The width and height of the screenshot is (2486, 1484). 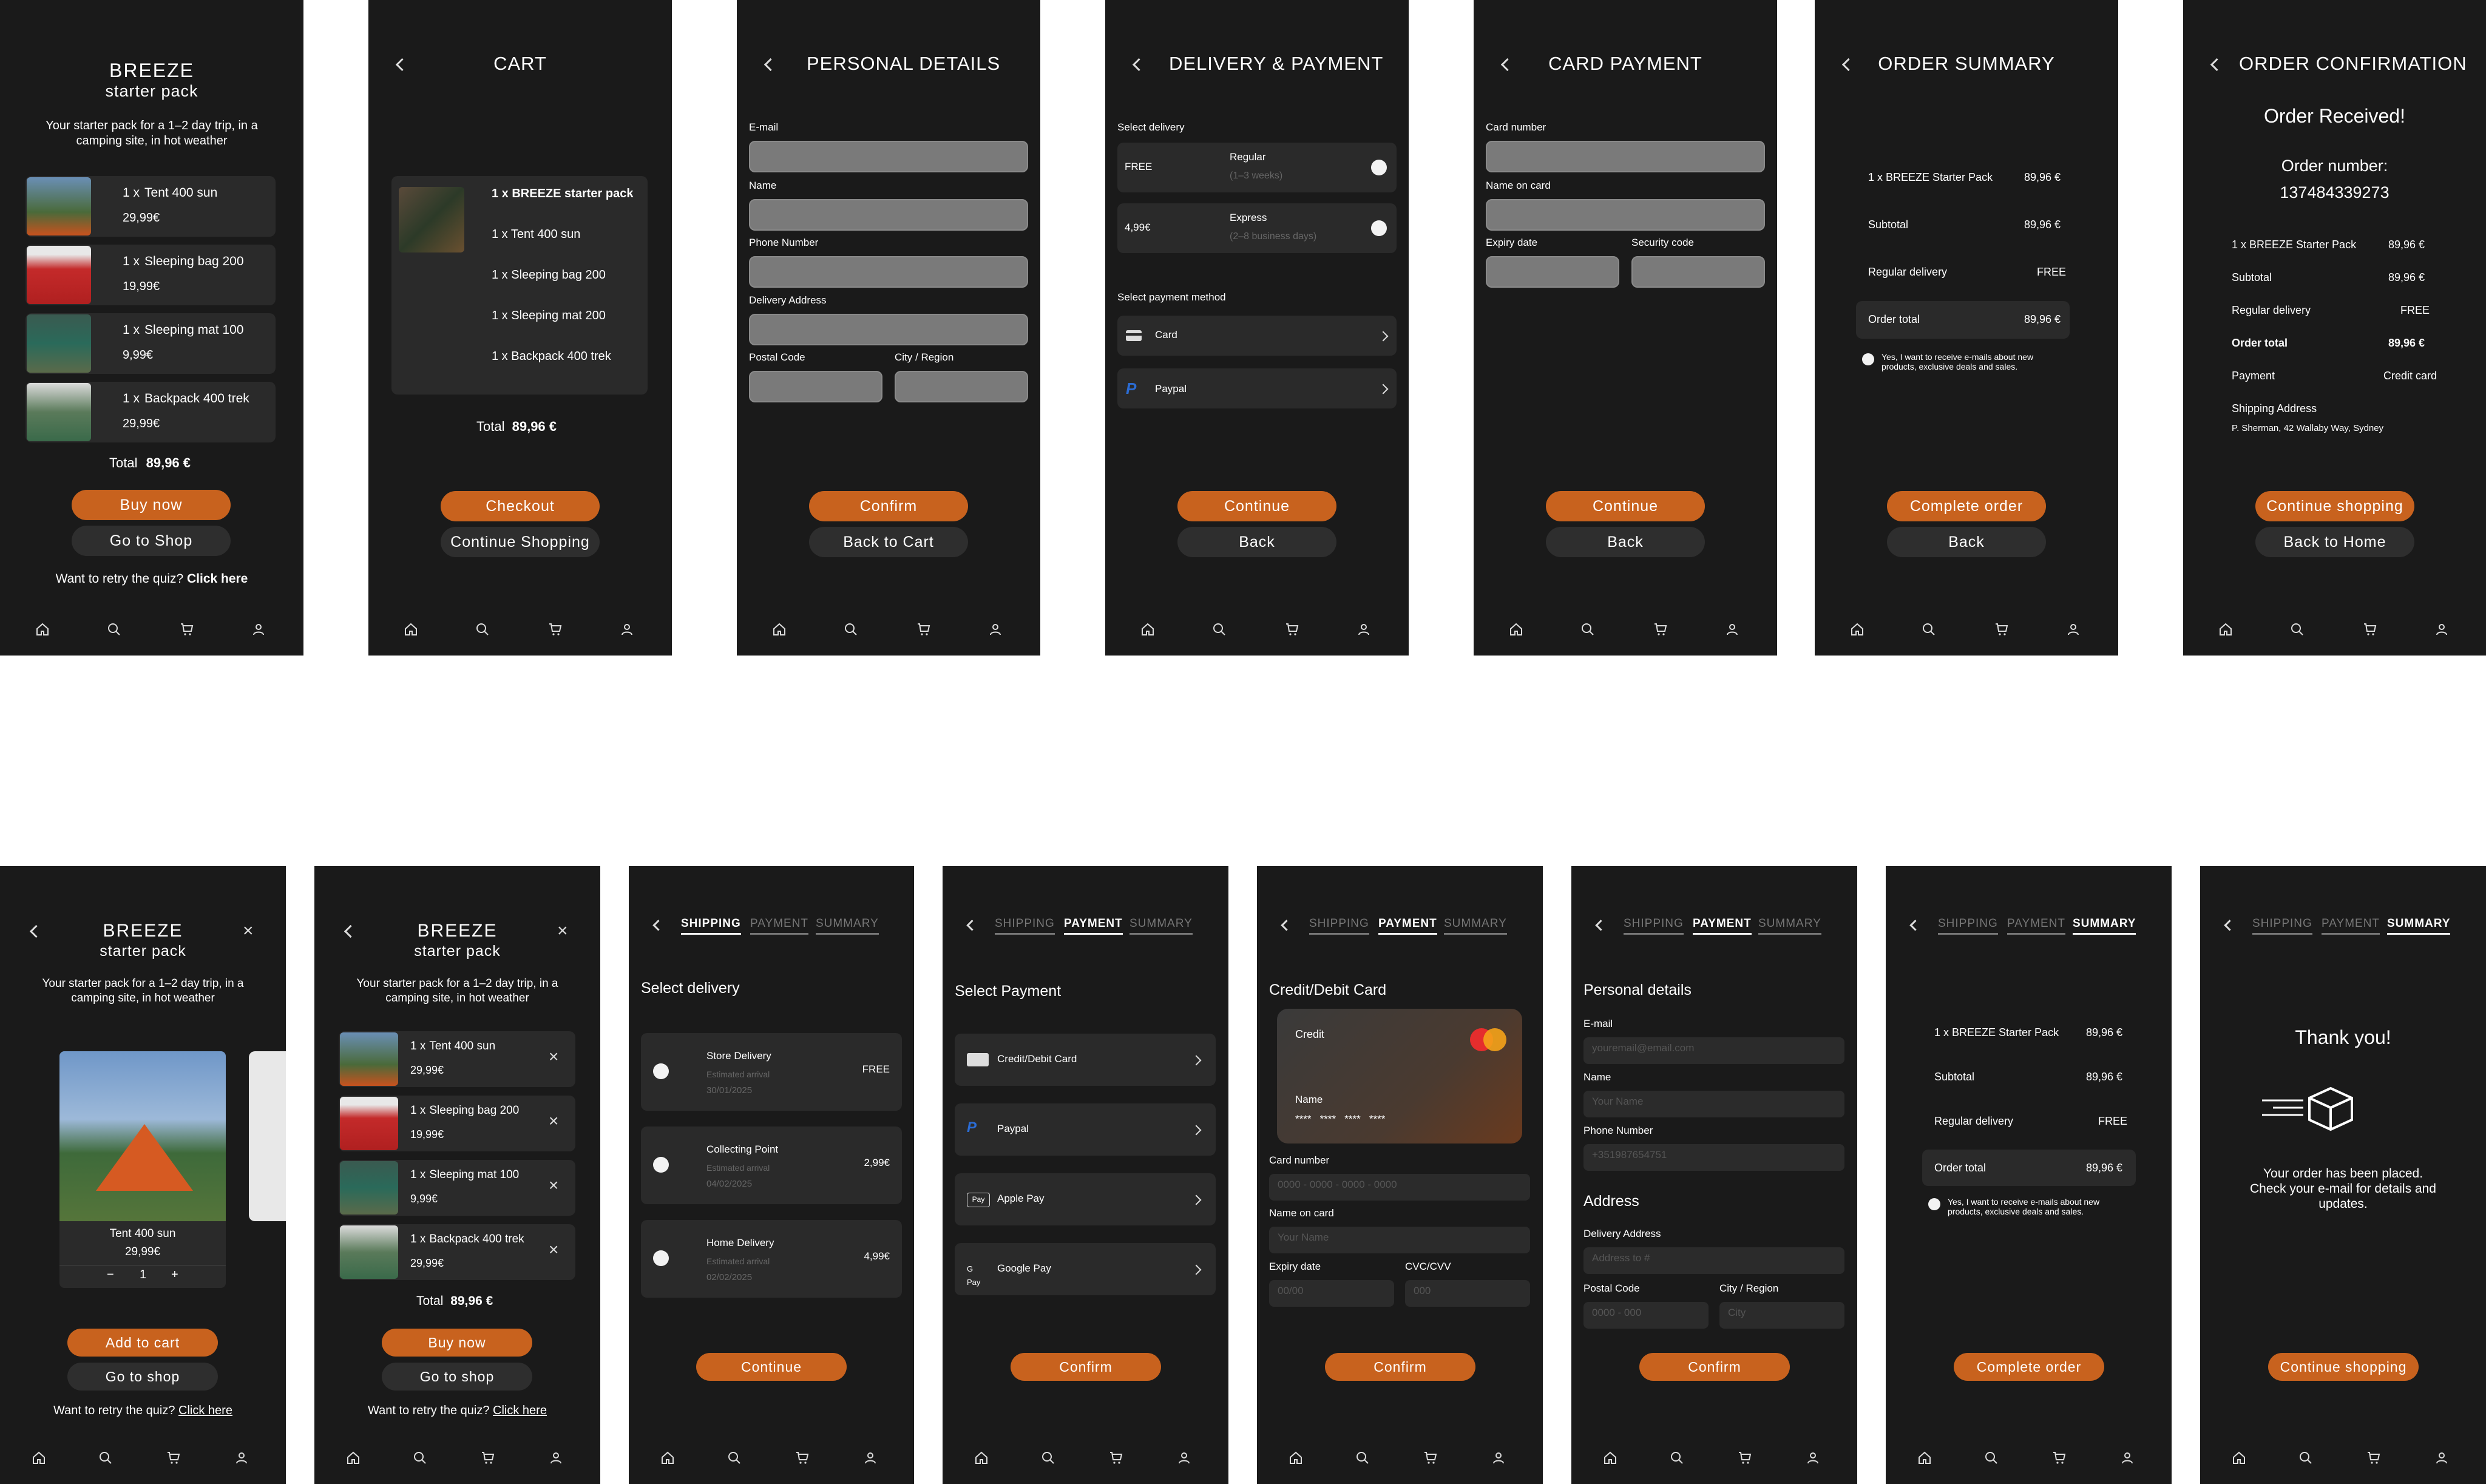 I want to click on back-to-cart-button: Back to Cart, so click(x=888, y=542).